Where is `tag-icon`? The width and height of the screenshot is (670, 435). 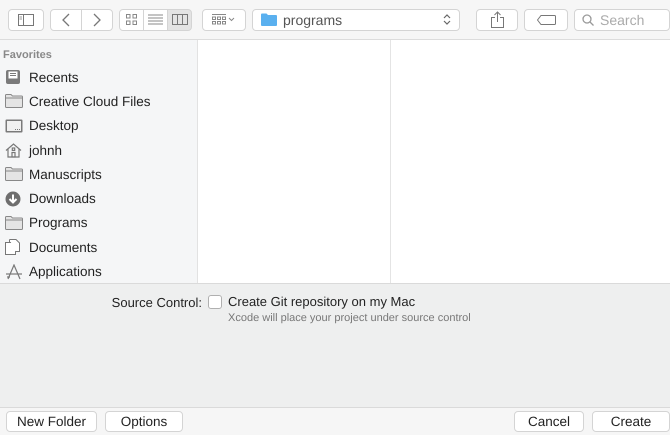
tag-icon is located at coordinates (546, 19).